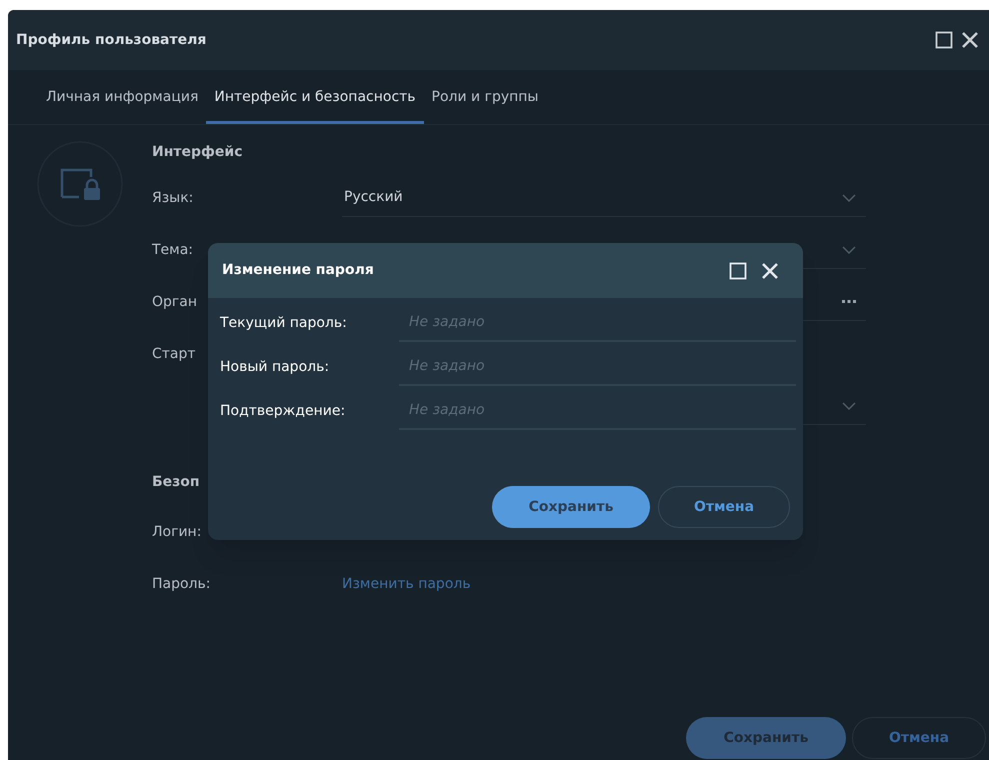 The image size is (989, 760). Describe the element at coordinates (849, 301) in the screenshot. I see `more-icon` at that location.